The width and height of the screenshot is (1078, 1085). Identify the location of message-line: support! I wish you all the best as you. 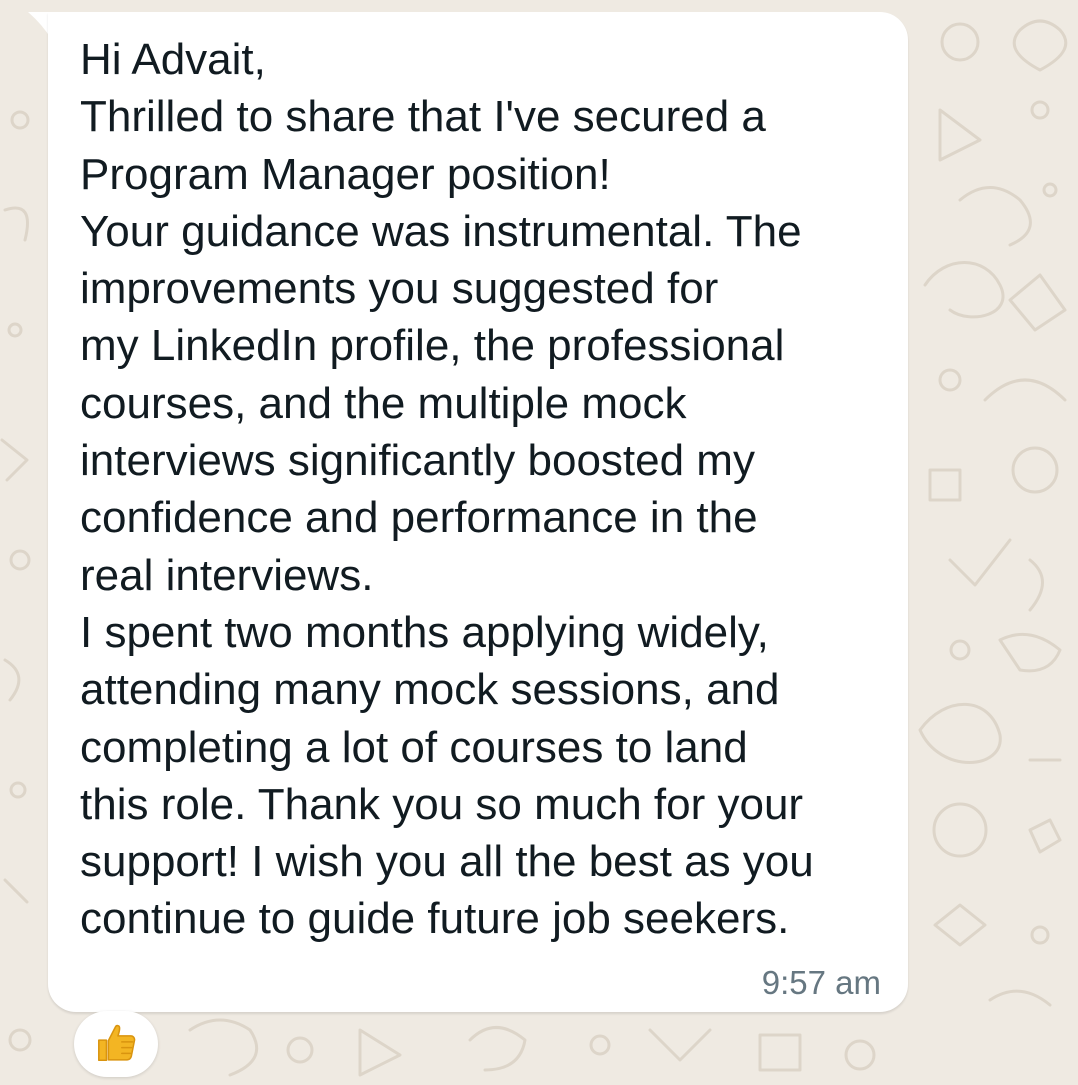
(447, 862).